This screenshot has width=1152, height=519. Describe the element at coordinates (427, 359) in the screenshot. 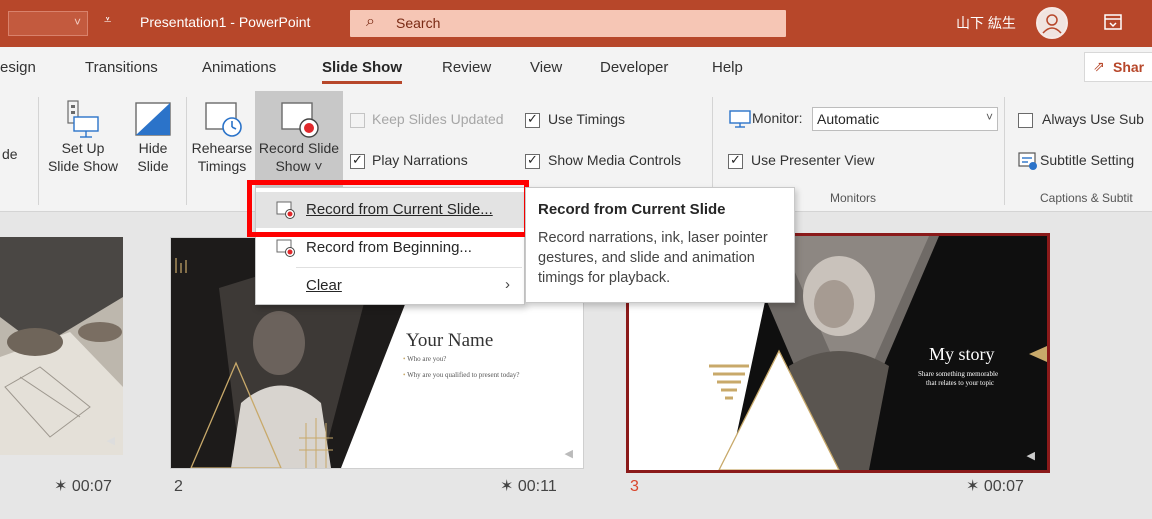

I see `slide-2-bullet-1: Who are you?` at that location.